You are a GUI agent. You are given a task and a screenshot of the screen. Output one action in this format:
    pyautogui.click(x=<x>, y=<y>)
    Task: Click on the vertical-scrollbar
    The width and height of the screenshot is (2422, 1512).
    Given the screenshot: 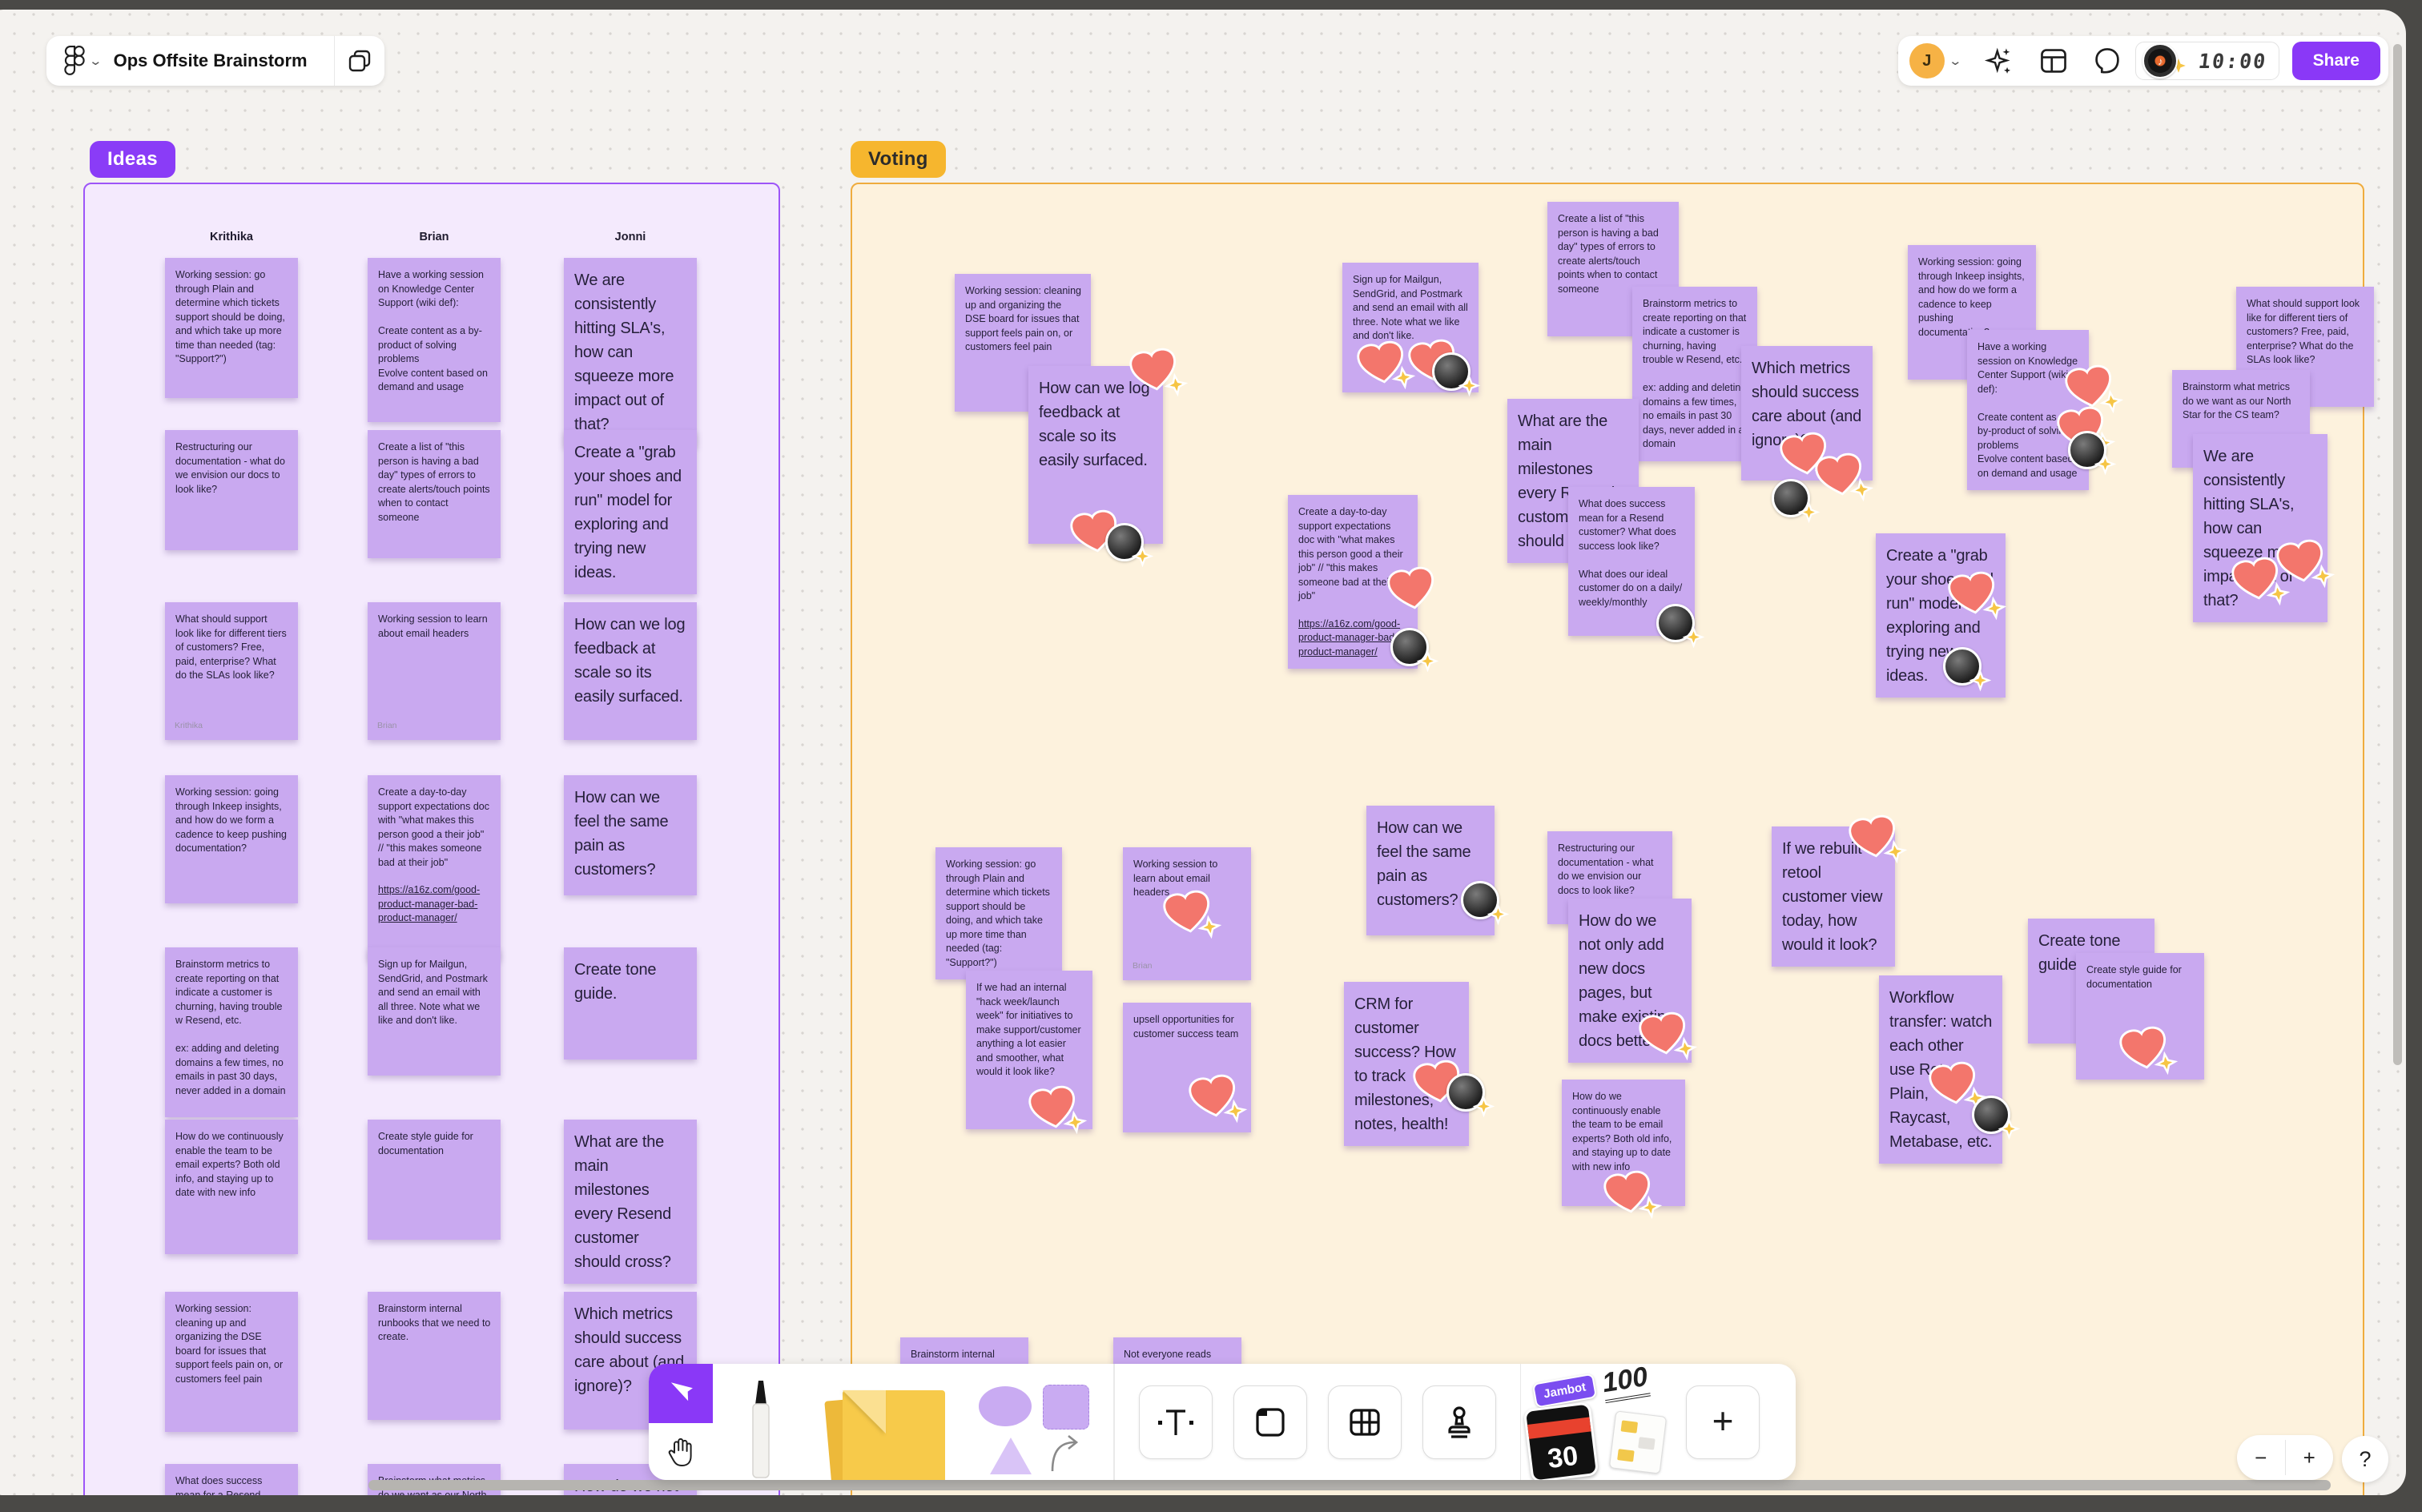 What is the action you would take?
    pyautogui.click(x=2397, y=554)
    